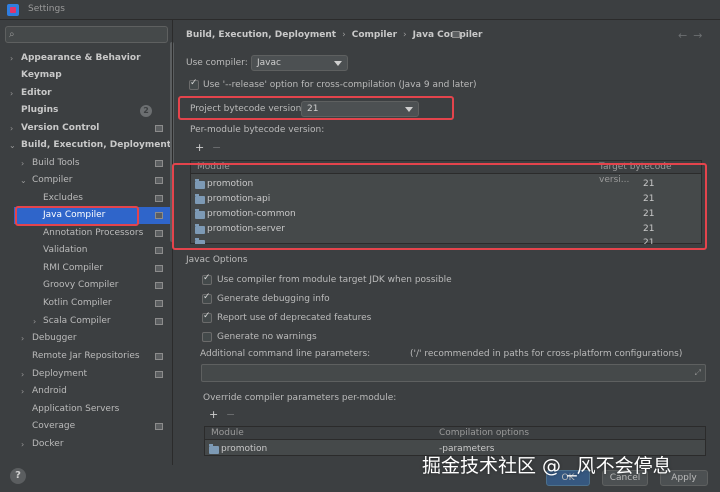 The image size is (720, 492). What do you see at coordinates (146, 111) in the screenshot?
I see `plugins-update-badge: 2` at bounding box center [146, 111].